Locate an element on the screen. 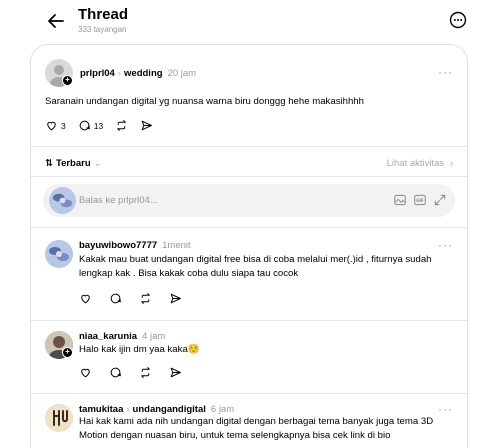 The image size is (500, 448). sort-arrows-icon: ⇅ is located at coordinates (49, 163).